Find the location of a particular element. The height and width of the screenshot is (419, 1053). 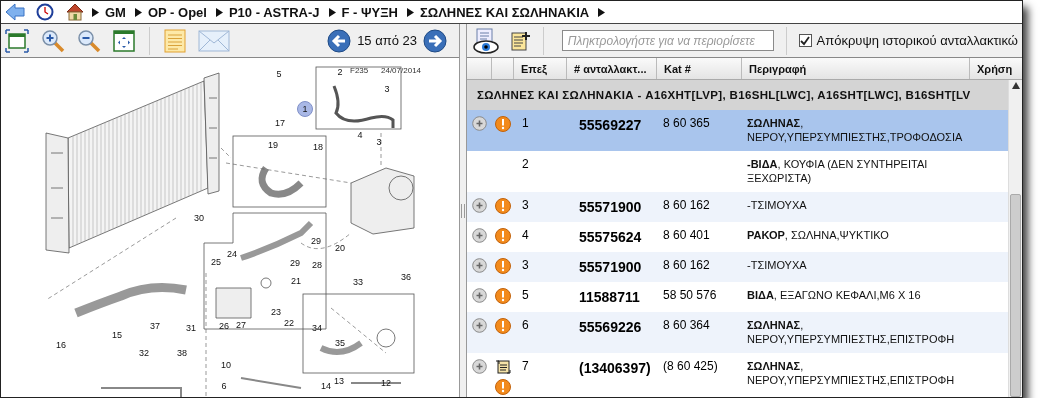

column-header: Περιγραφή is located at coordinates (778, 69).